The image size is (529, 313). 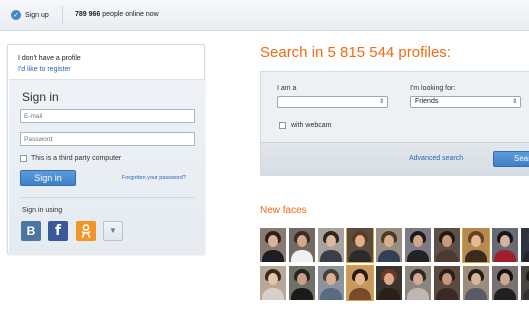 I want to click on looking-for-select: Friends ⇕, so click(x=465, y=102).